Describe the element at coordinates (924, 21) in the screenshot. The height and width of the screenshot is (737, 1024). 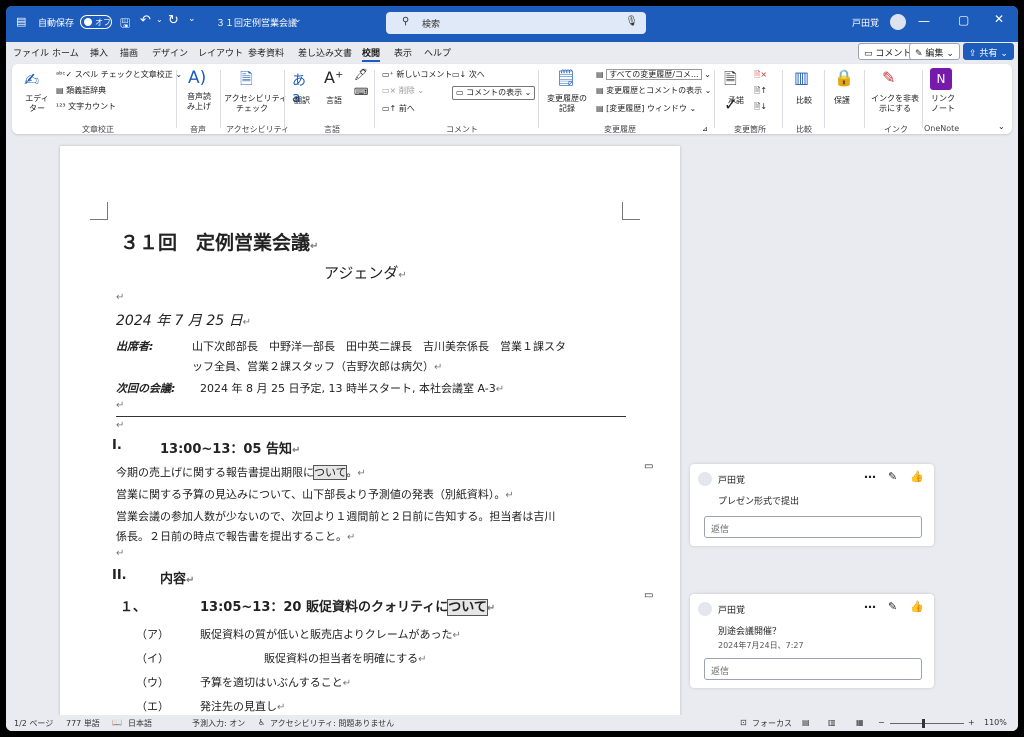
I see `minimize-icon: —` at that location.